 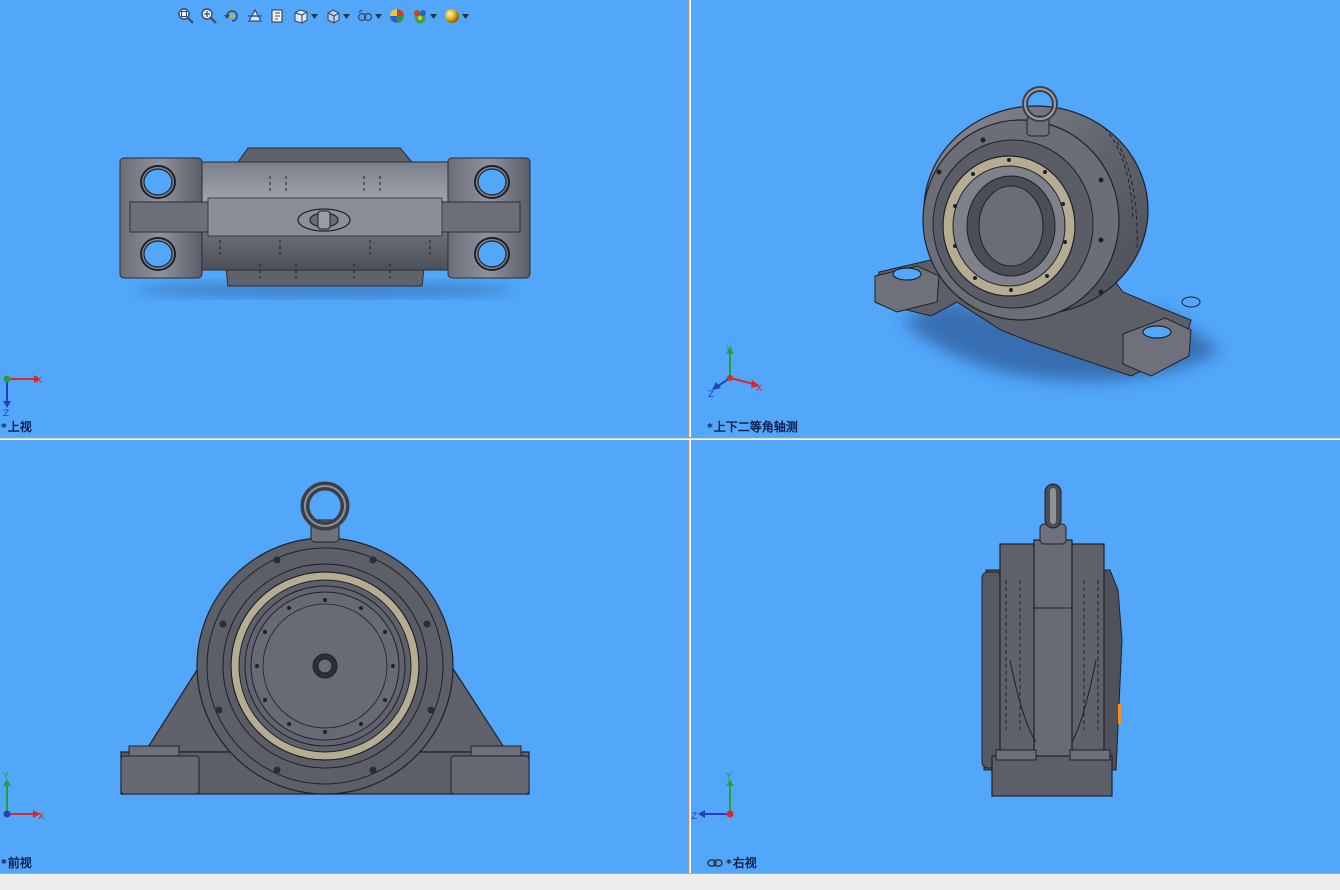 I want to click on link-views-icon, so click(x=715, y=863).